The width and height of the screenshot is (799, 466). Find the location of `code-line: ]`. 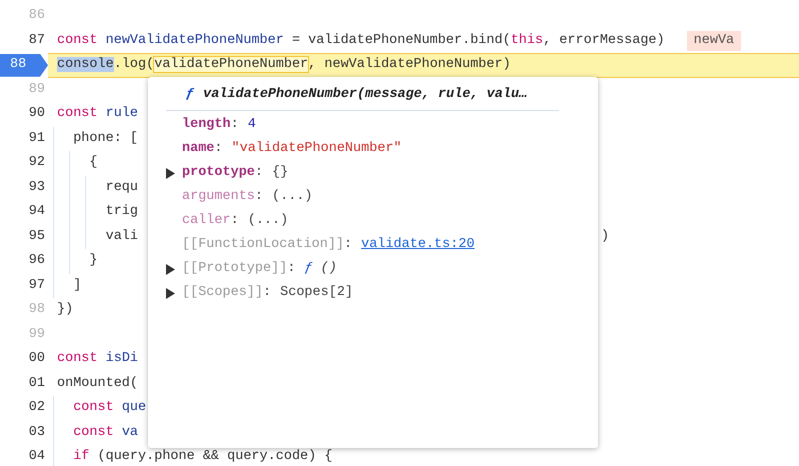

code-line: ] is located at coordinates (77, 285).